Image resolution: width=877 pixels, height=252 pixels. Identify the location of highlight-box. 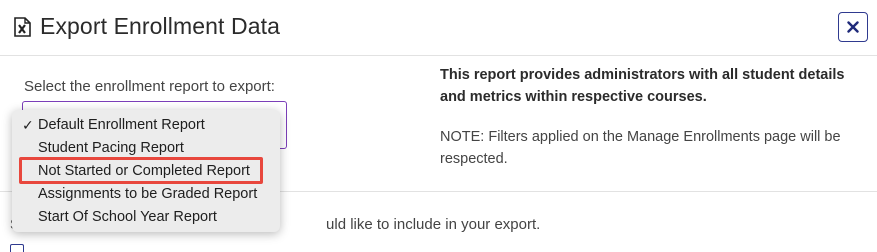
(141, 170).